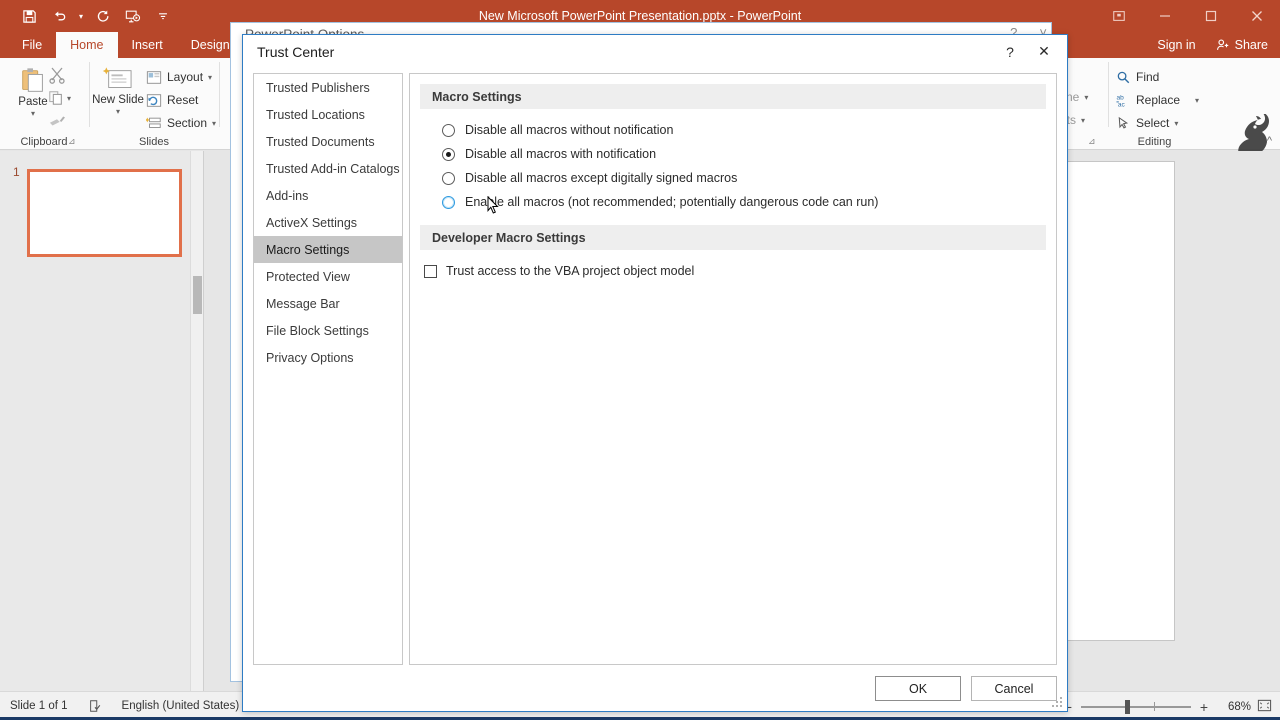 The image size is (1280, 720). I want to click on undo-dropdown-icon: ▾, so click(81, 16).